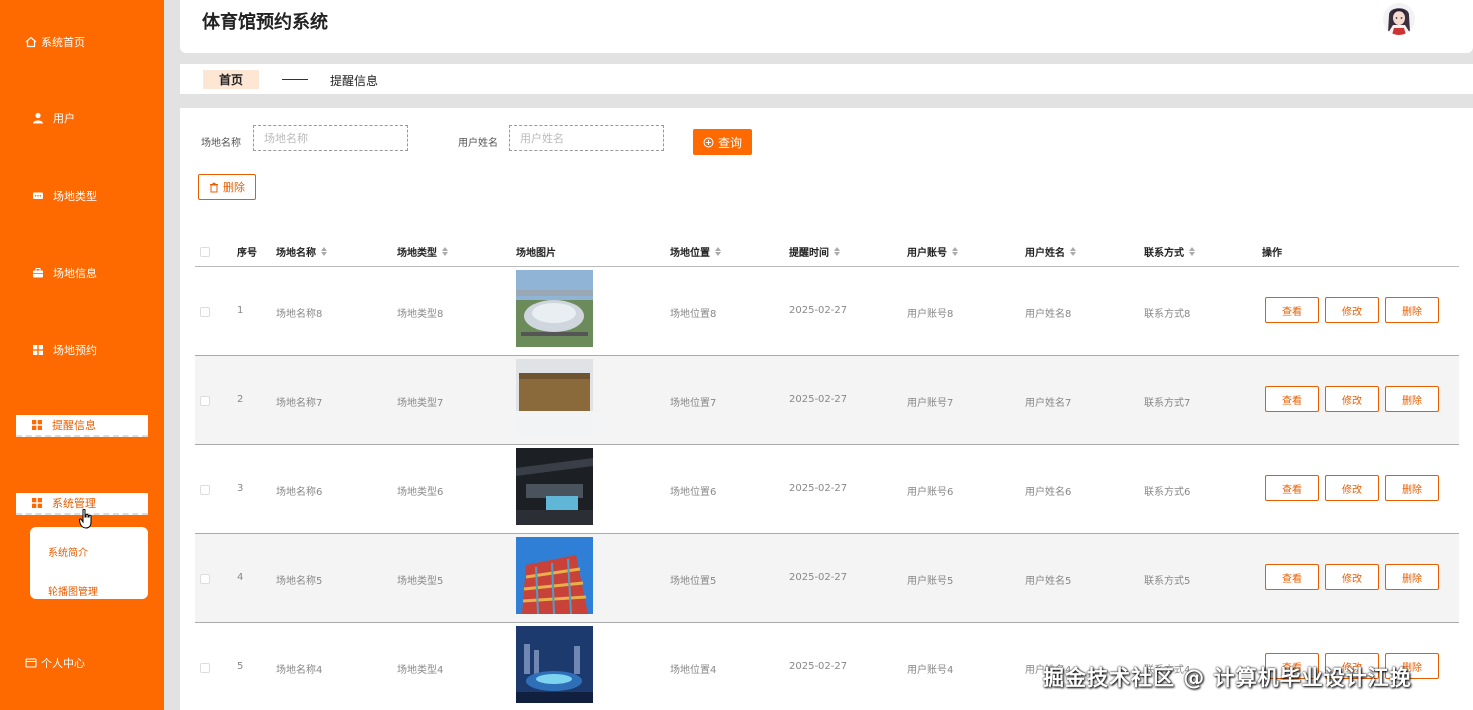 The width and height of the screenshot is (1473, 710). I want to click on sidebar-item-reminders: 提醒信息, so click(82, 426).